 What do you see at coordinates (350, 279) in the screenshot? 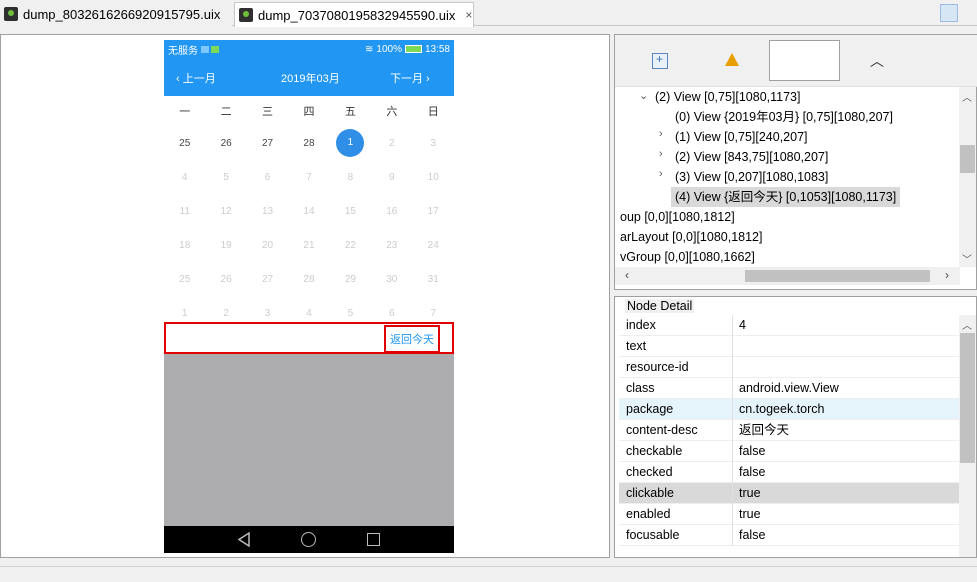
I see `calendar-day: 29` at bounding box center [350, 279].